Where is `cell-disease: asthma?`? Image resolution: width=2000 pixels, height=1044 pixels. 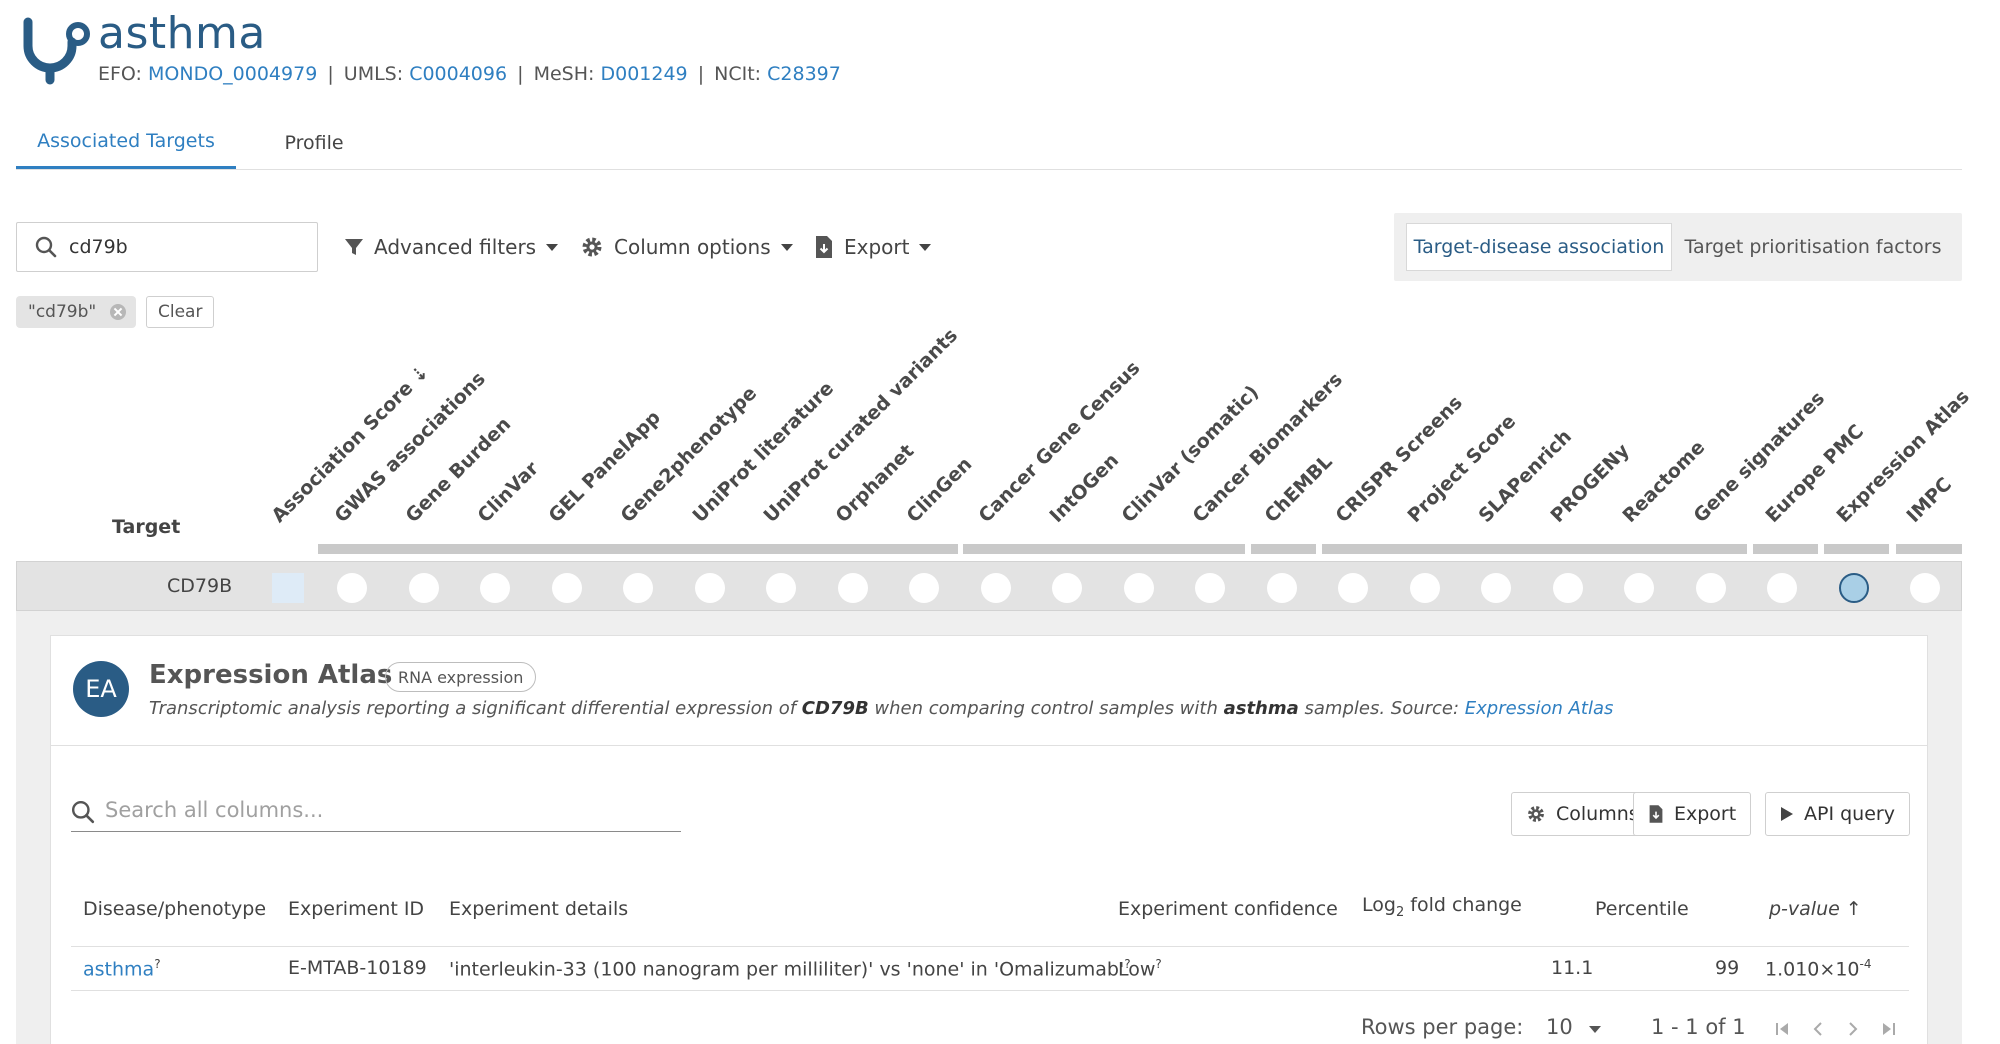 cell-disease: asthma? is located at coordinates (122, 968).